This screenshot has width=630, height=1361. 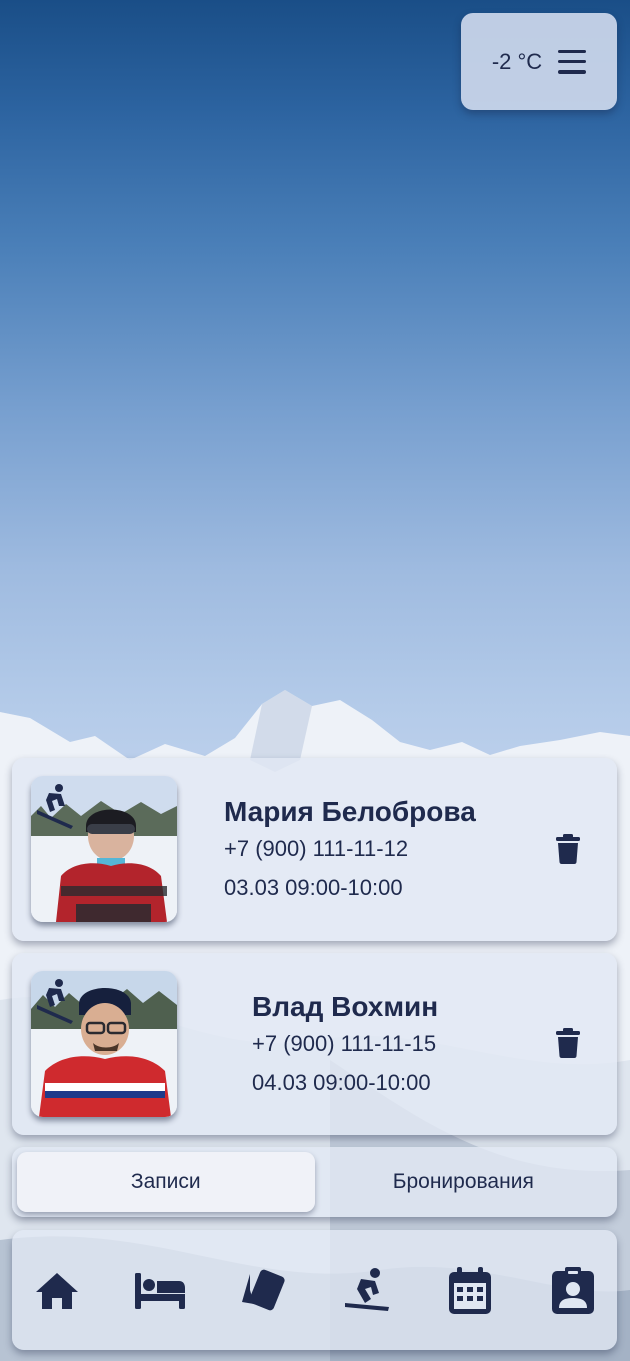 I want to click on temperature-label: -2 °C, so click(x=517, y=61).